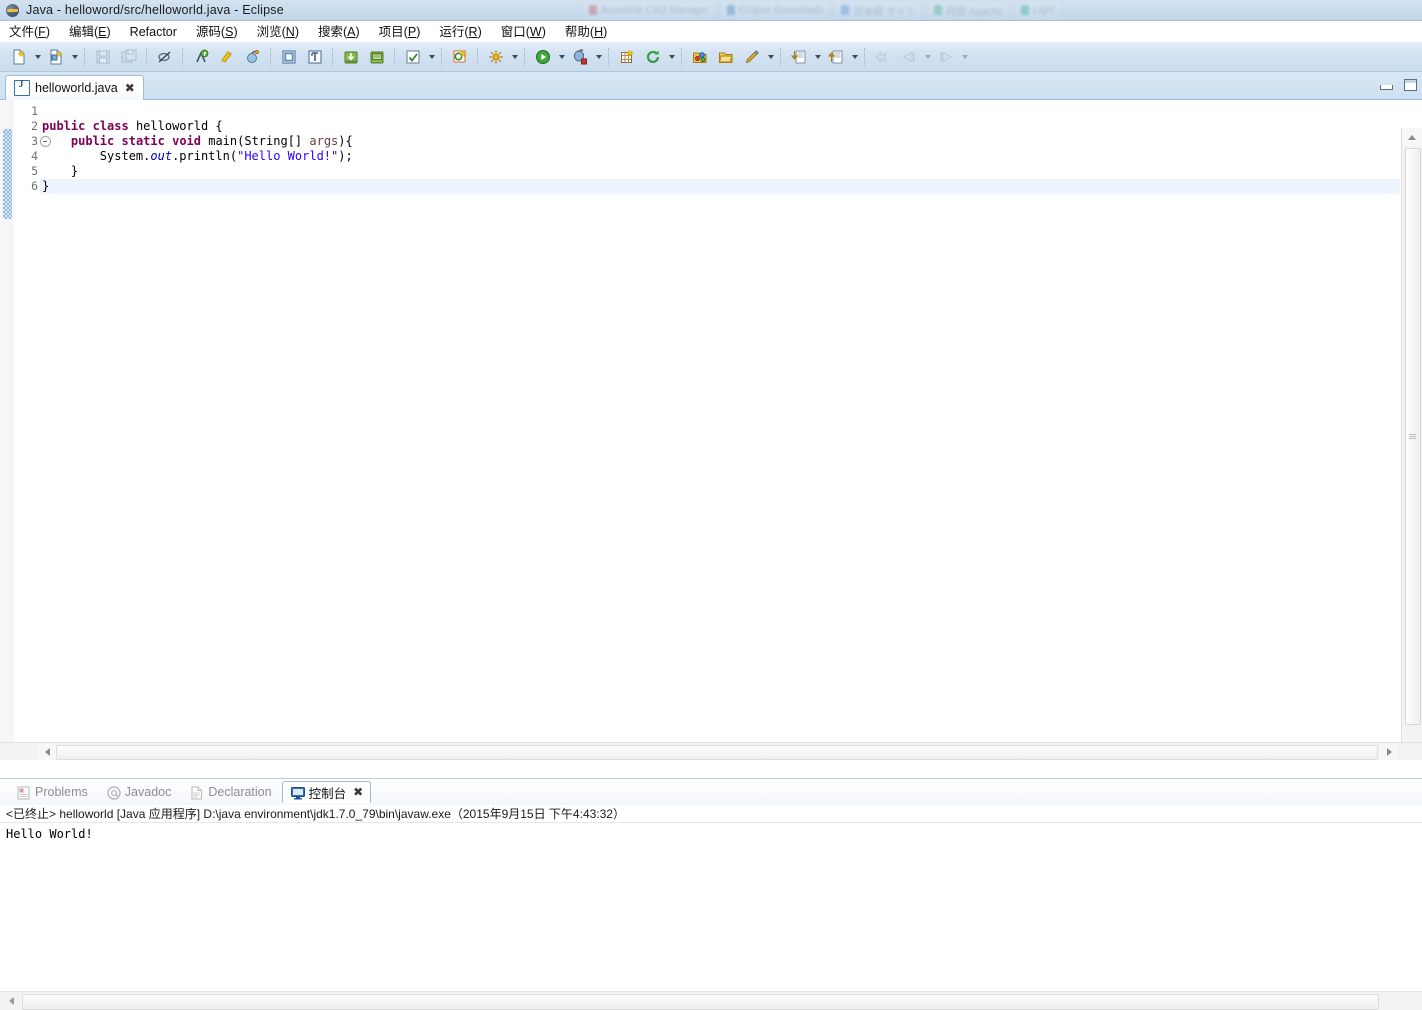 The width and height of the screenshot is (1422, 1010). Describe the element at coordinates (90, 32) in the screenshot. I see `menu-edit: 编辑(E)` at that location.